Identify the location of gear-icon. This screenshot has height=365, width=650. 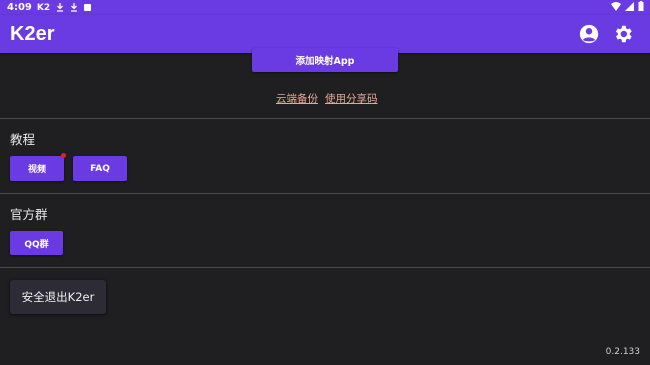
(623, 34).